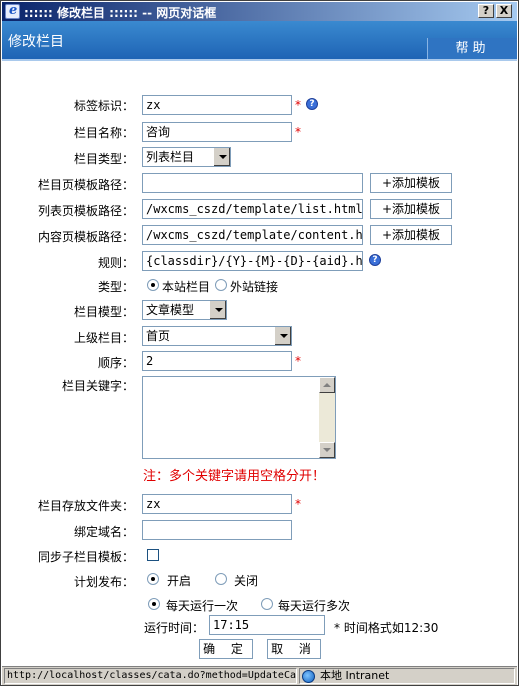 Image resolution: width=519 pixels, height=686 pixels. Describe the element at coordinates (97, 386) in the screenshot. I see `keywords-label: 栏目关键字：` at that location.